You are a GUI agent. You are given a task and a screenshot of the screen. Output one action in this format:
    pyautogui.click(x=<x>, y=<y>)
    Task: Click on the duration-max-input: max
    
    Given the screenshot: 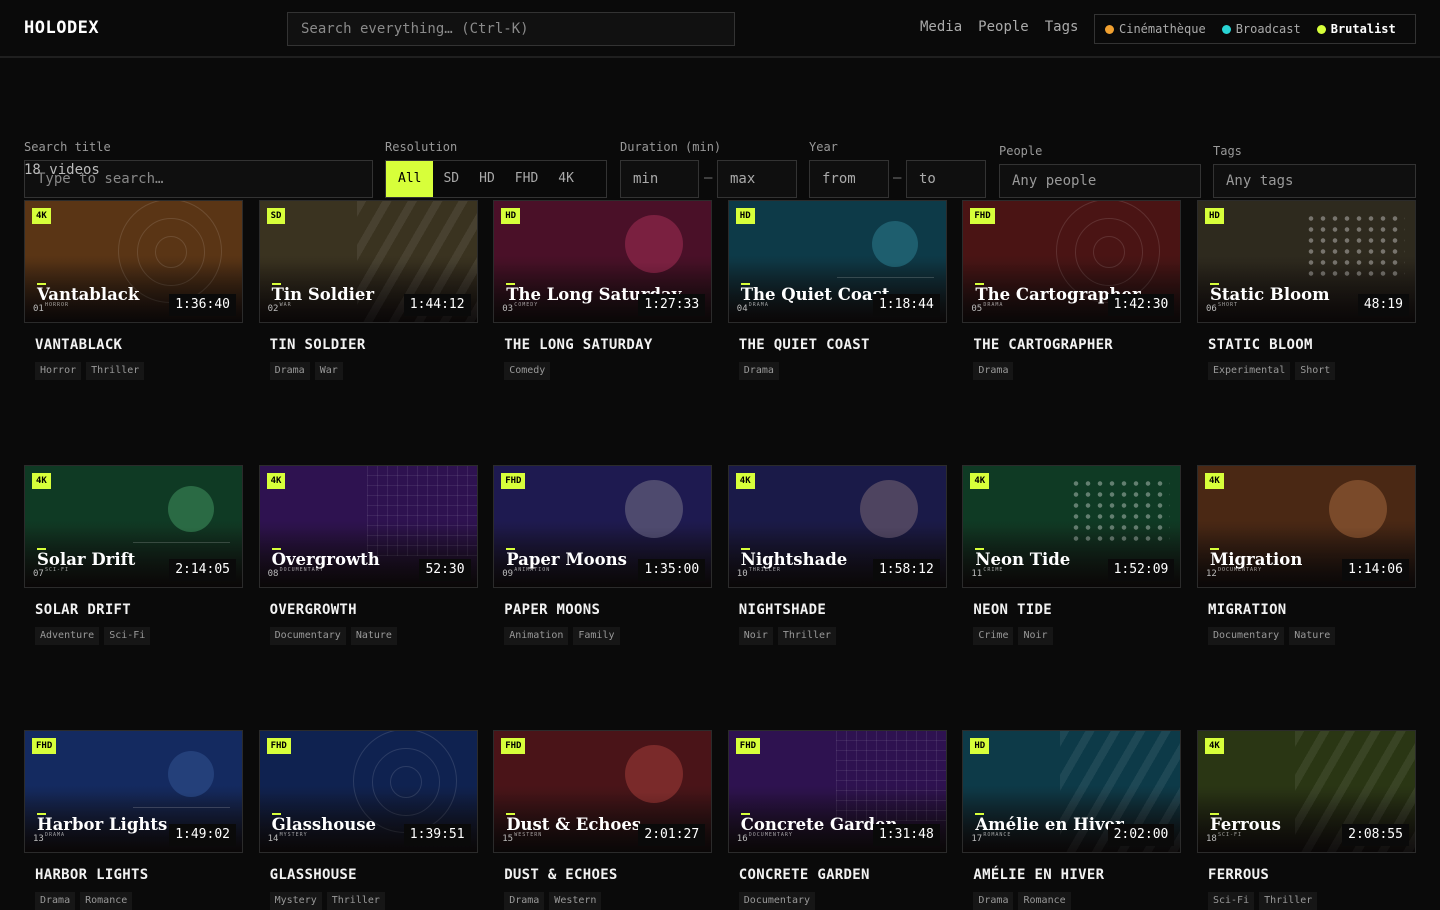 What is the action you would take?
    pyautogui.click(x=757, y=179)
    